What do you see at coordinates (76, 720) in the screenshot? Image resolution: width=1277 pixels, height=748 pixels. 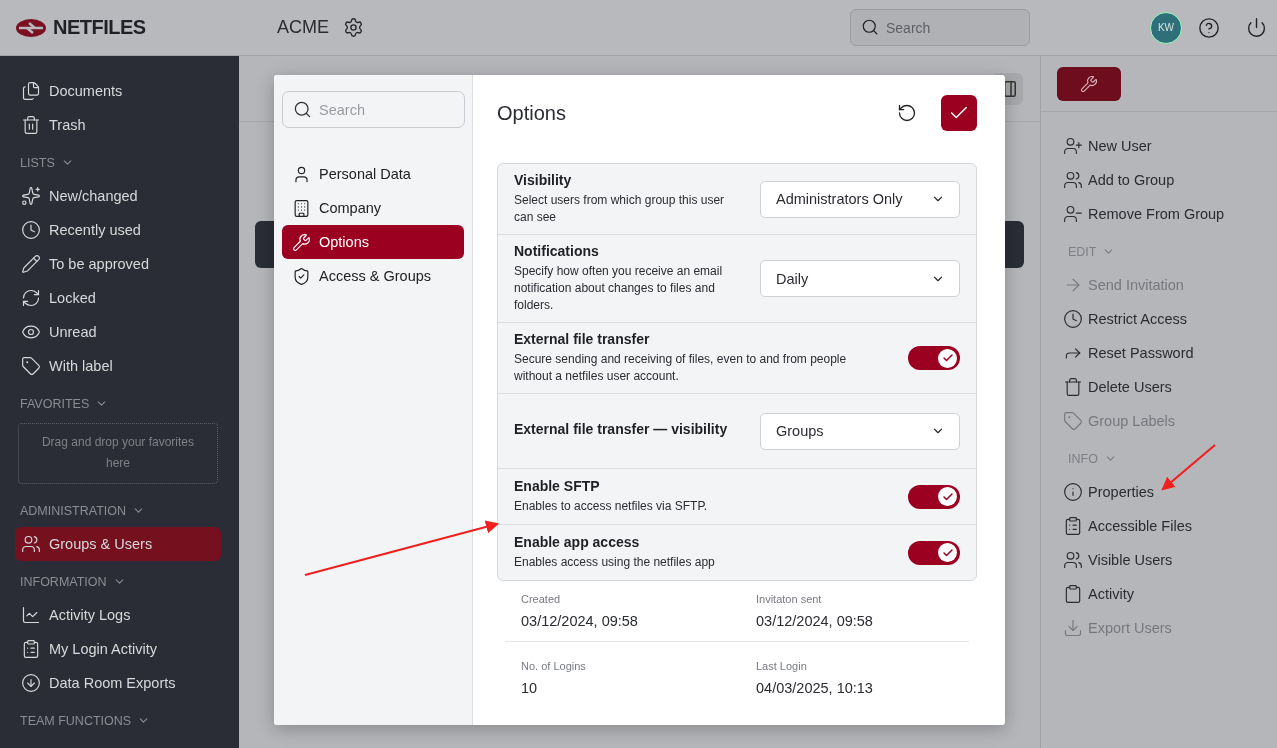 I see `section-title: TEAM FUNCTIONS` at bounding box center [76, 720].